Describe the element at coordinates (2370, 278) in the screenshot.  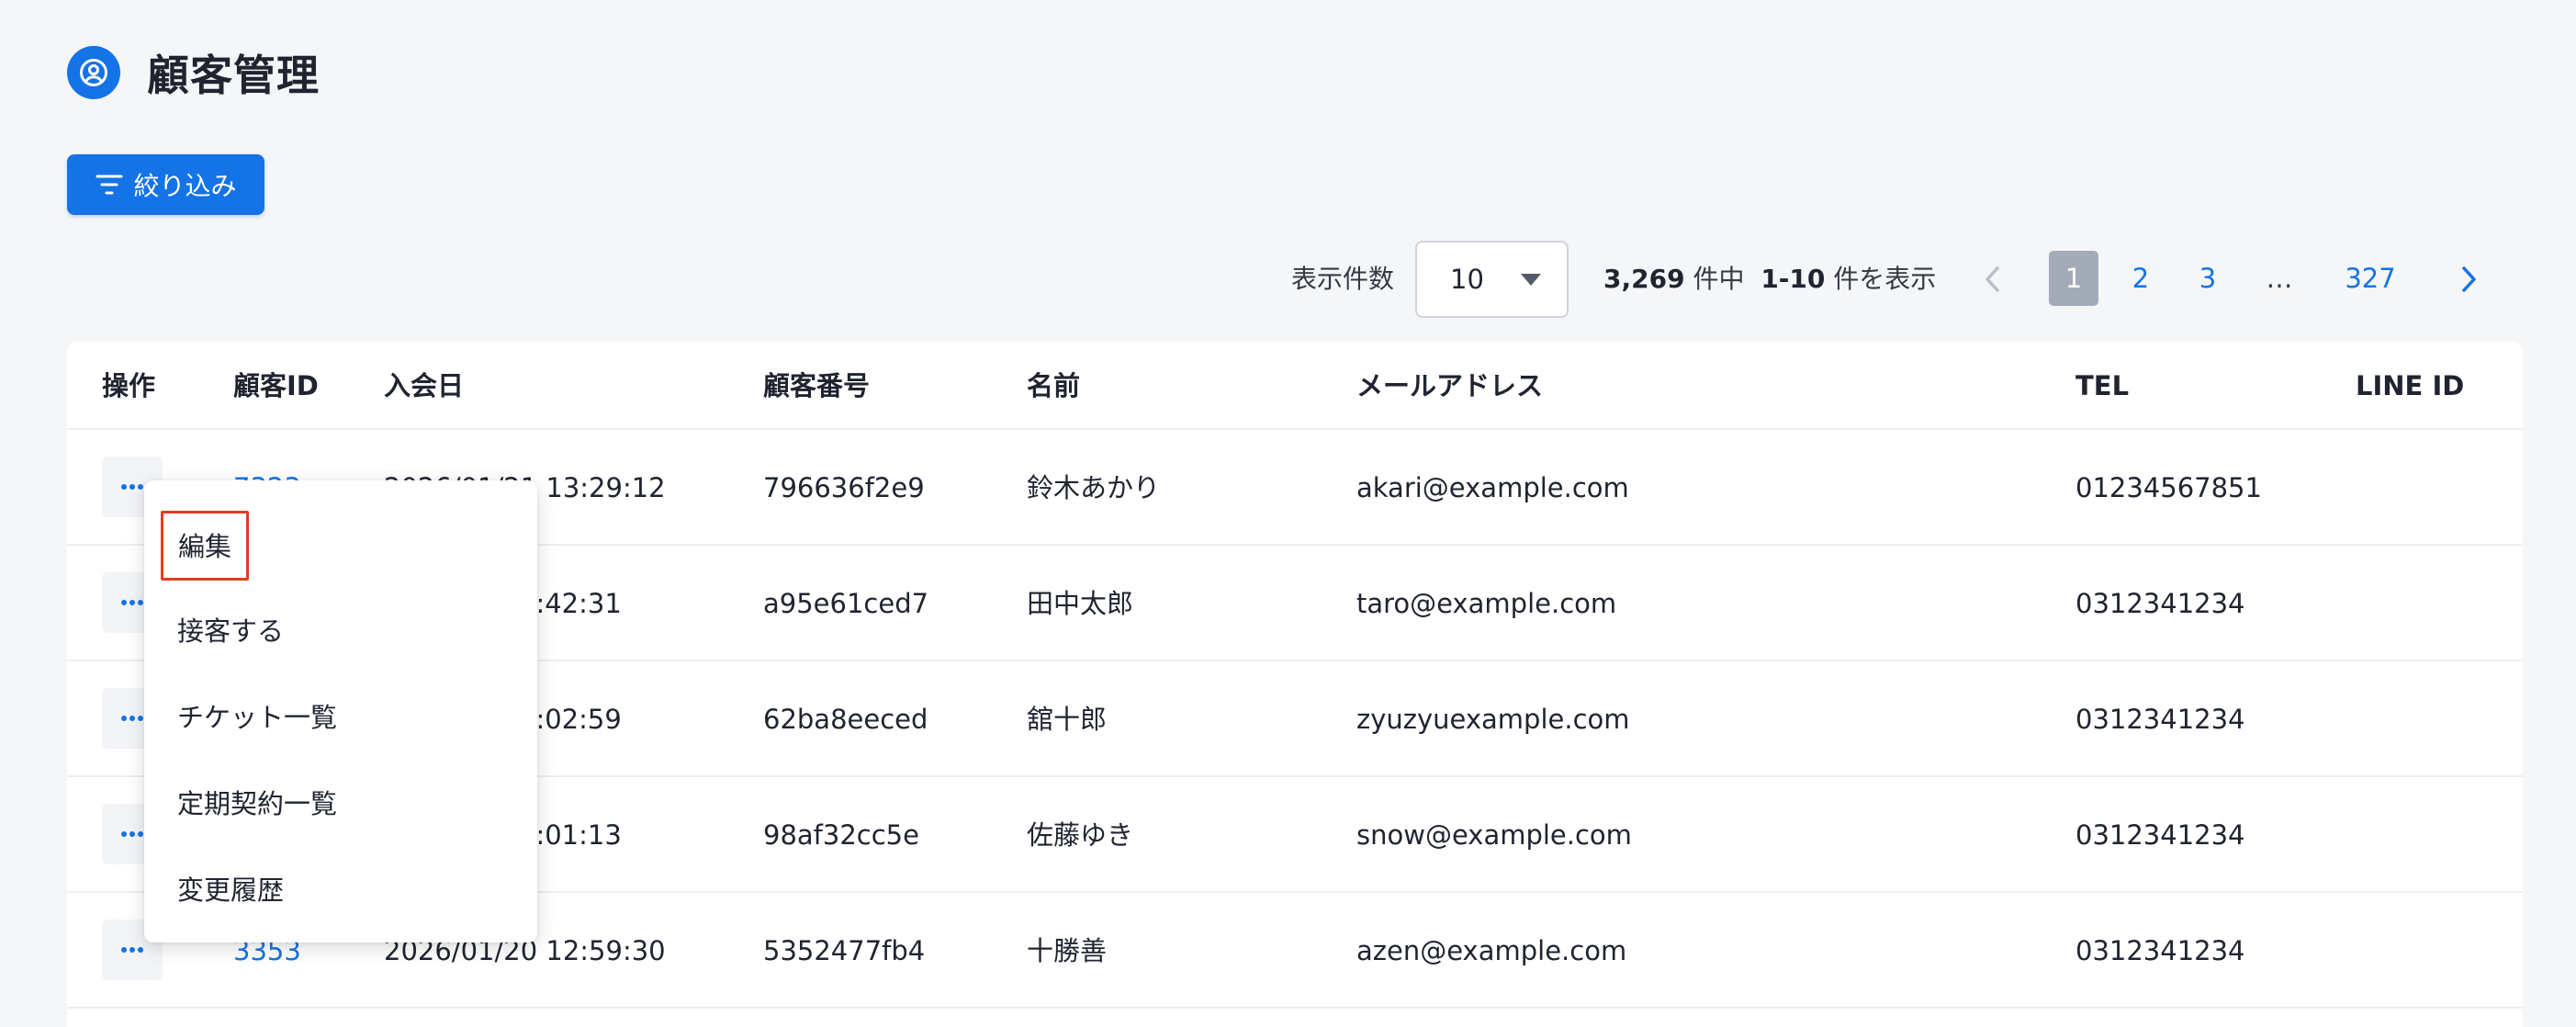
I see `page-button-last: 327` at that location.